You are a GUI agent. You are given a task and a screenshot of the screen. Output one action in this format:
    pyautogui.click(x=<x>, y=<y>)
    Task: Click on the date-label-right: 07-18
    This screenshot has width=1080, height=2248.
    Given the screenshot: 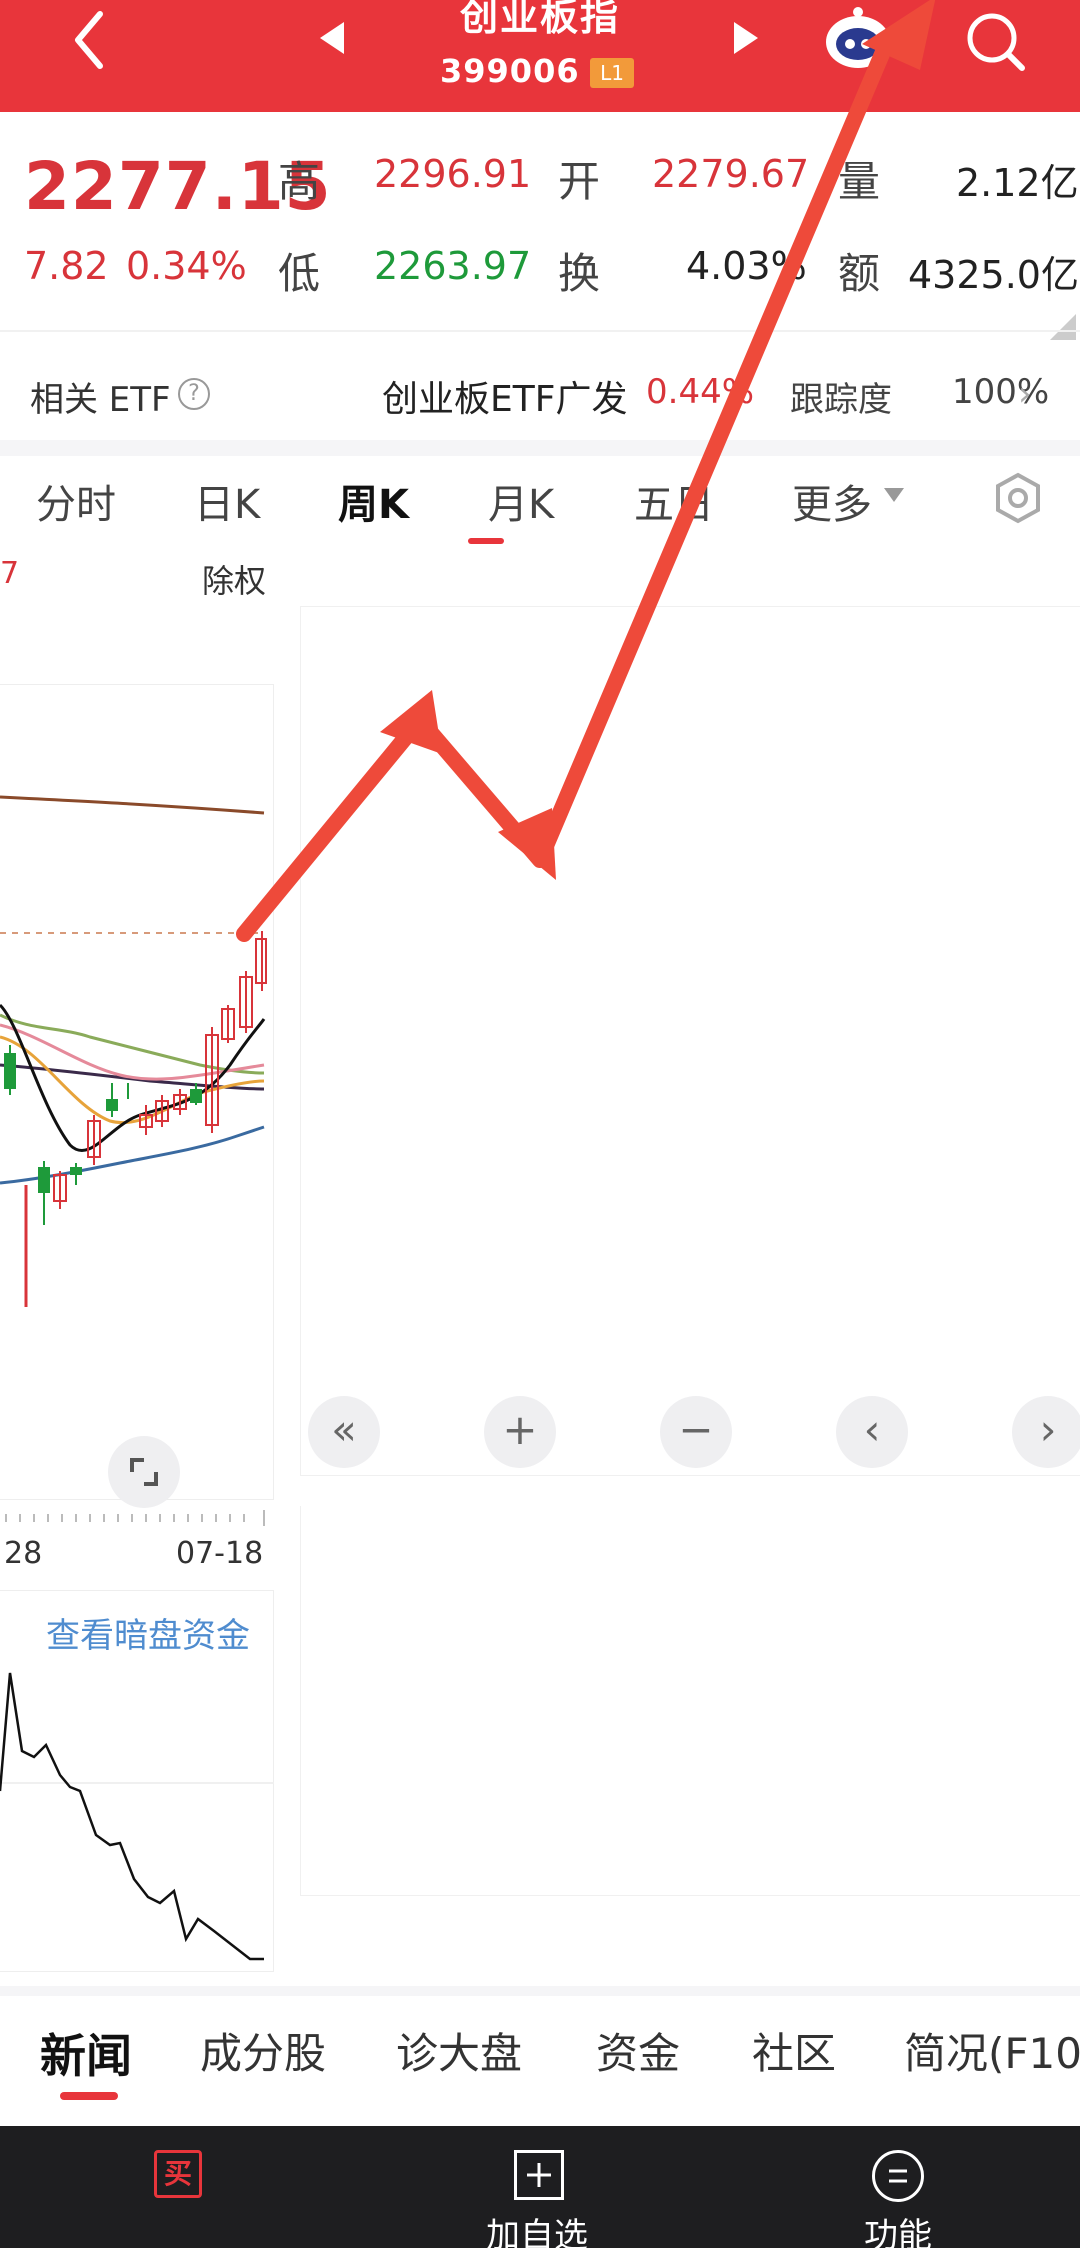 What is the action you would take?
    pyautogui.click(x=220, y=1553)
    